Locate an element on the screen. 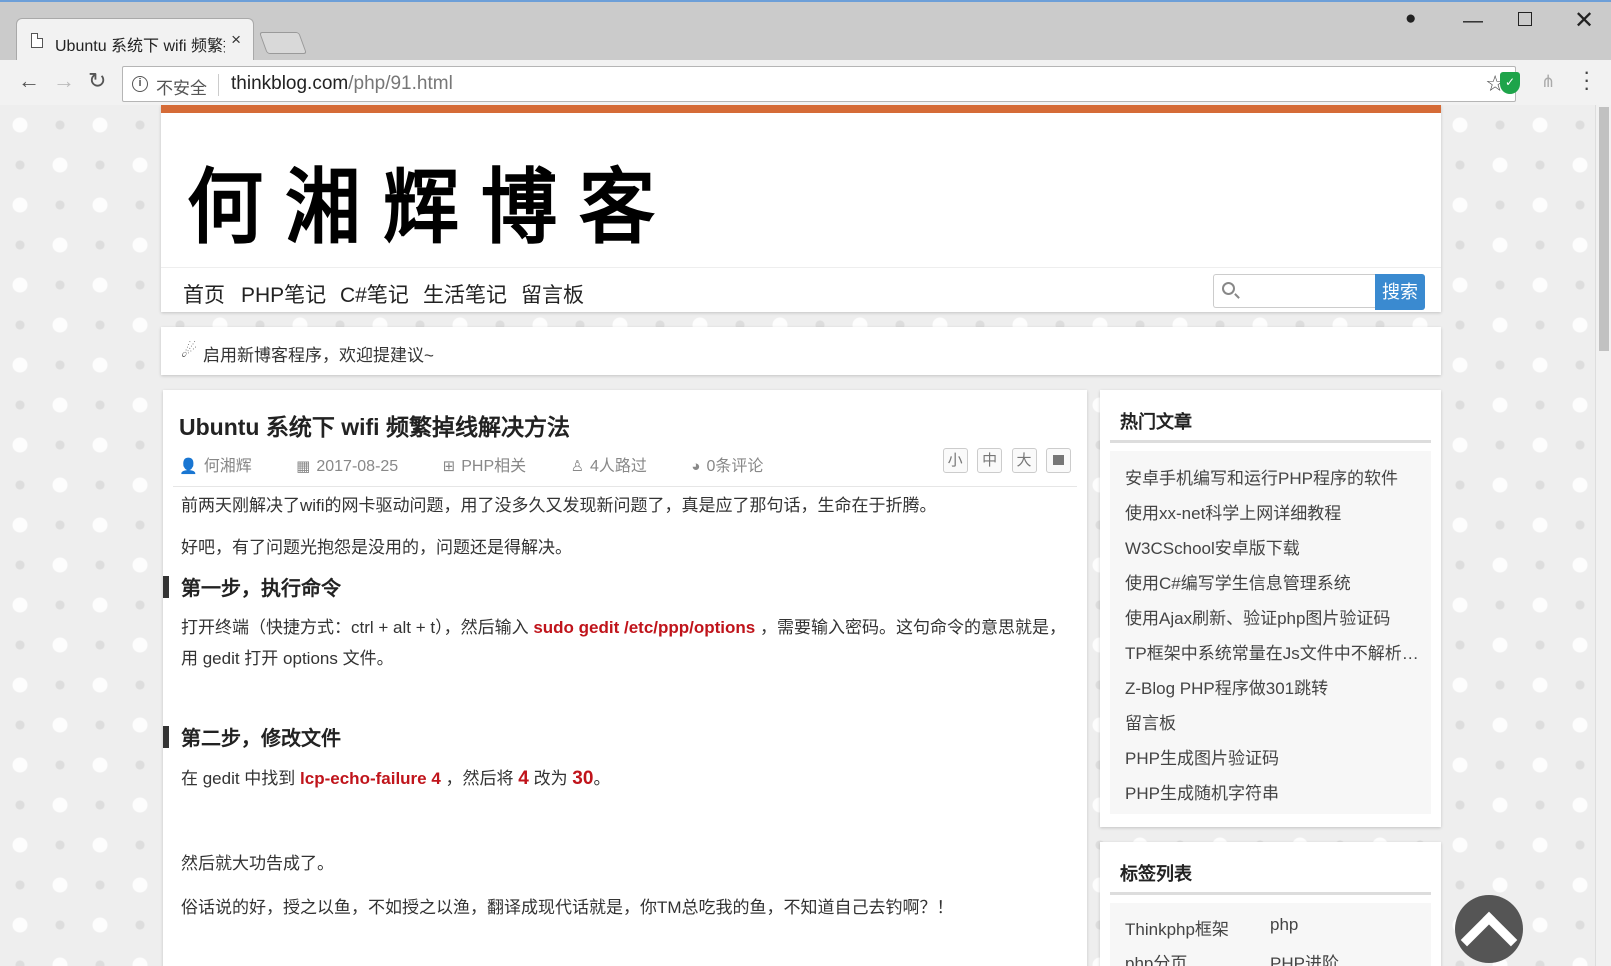  search-icon is located at coordinates (1228, 288).